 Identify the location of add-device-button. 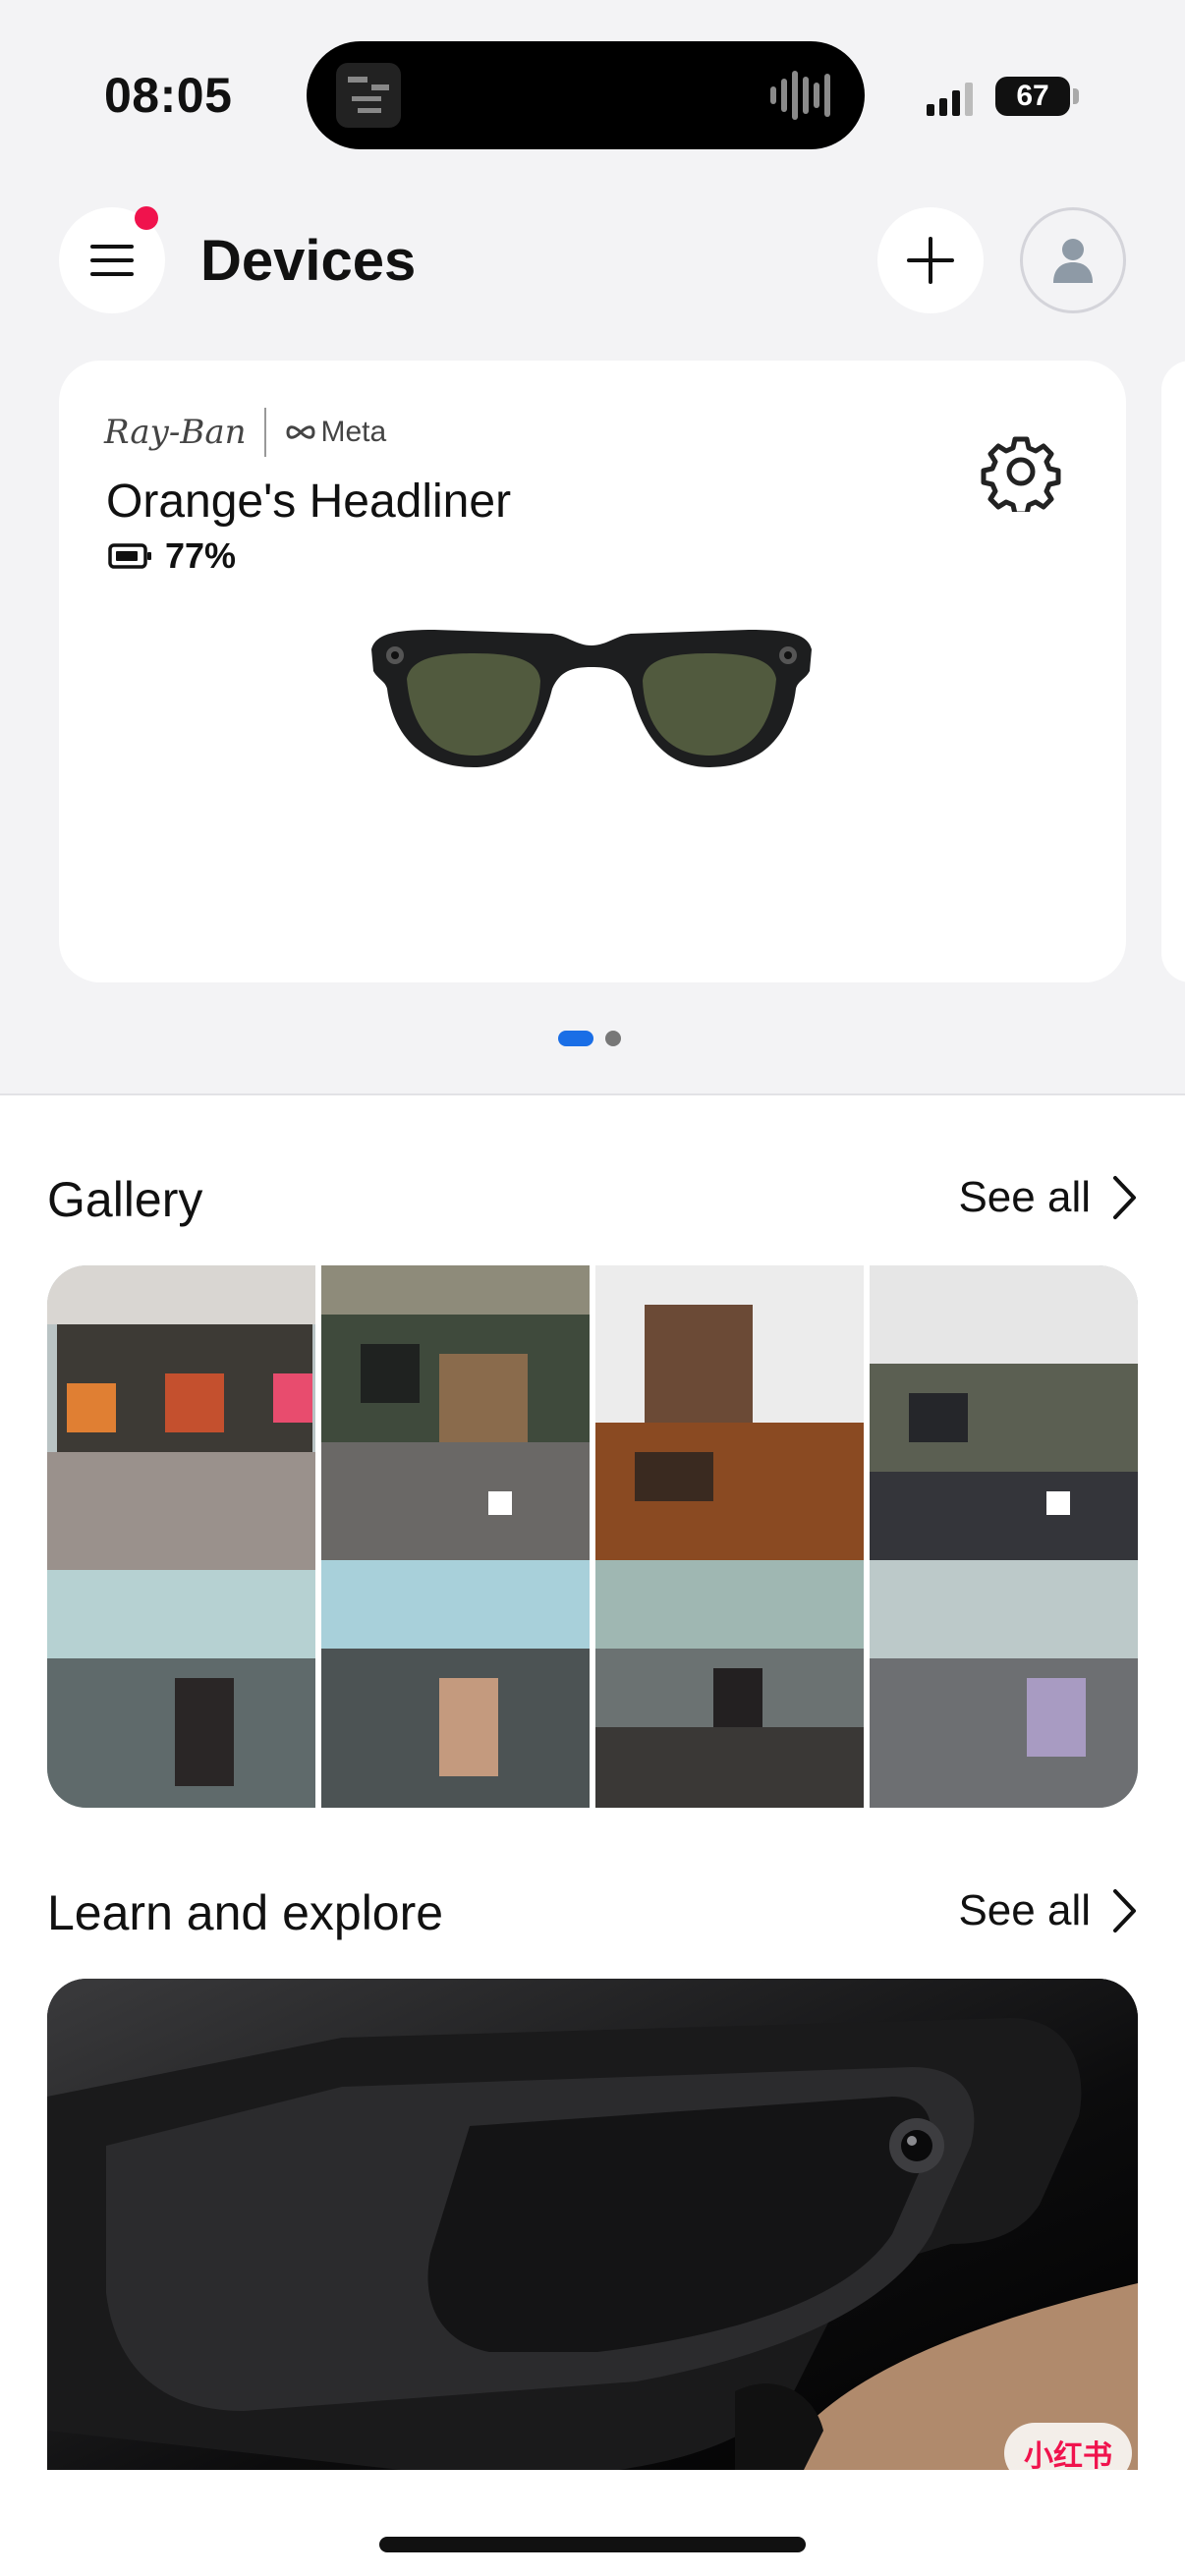
(931, 260).